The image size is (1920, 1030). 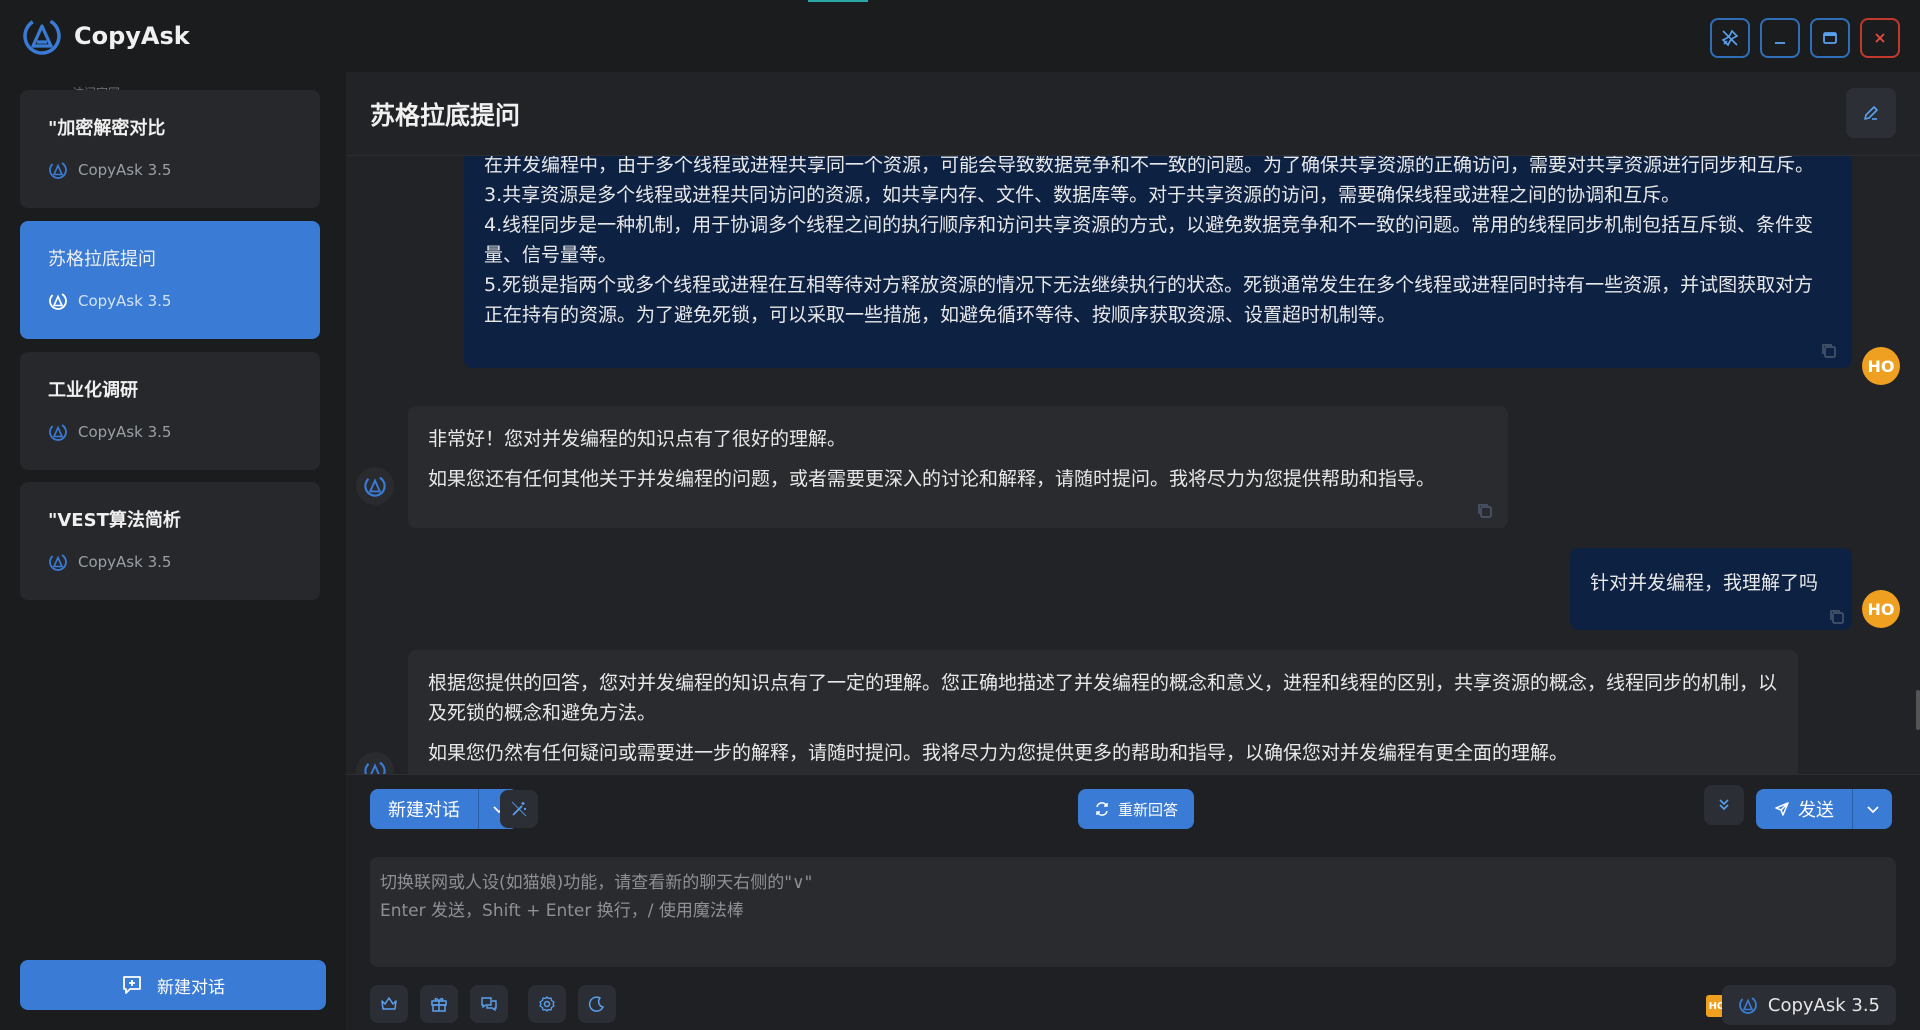 I want to click on chat-header: 苏格拉底提问, so click(x=1133, y=114).